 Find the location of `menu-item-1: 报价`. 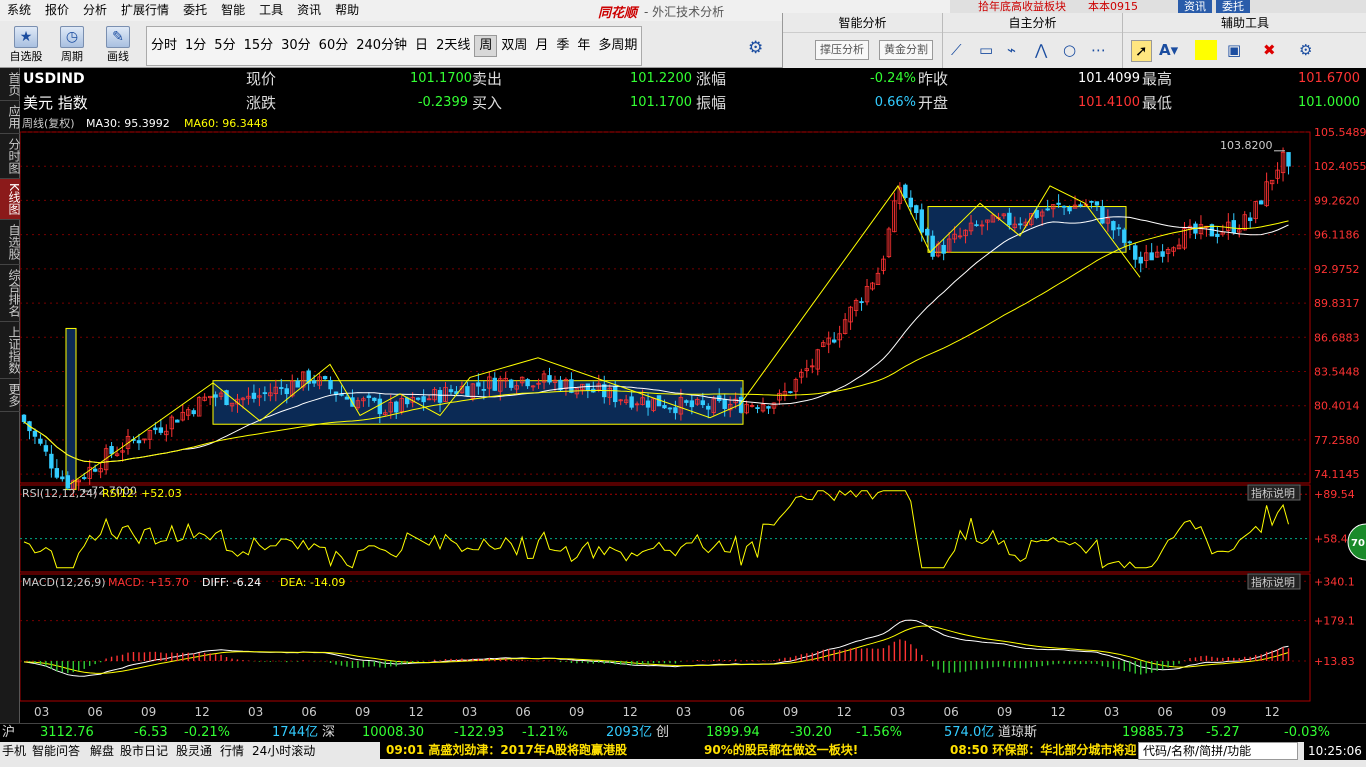

menu-item-1: 报价 is located at coordinates (57, 10).